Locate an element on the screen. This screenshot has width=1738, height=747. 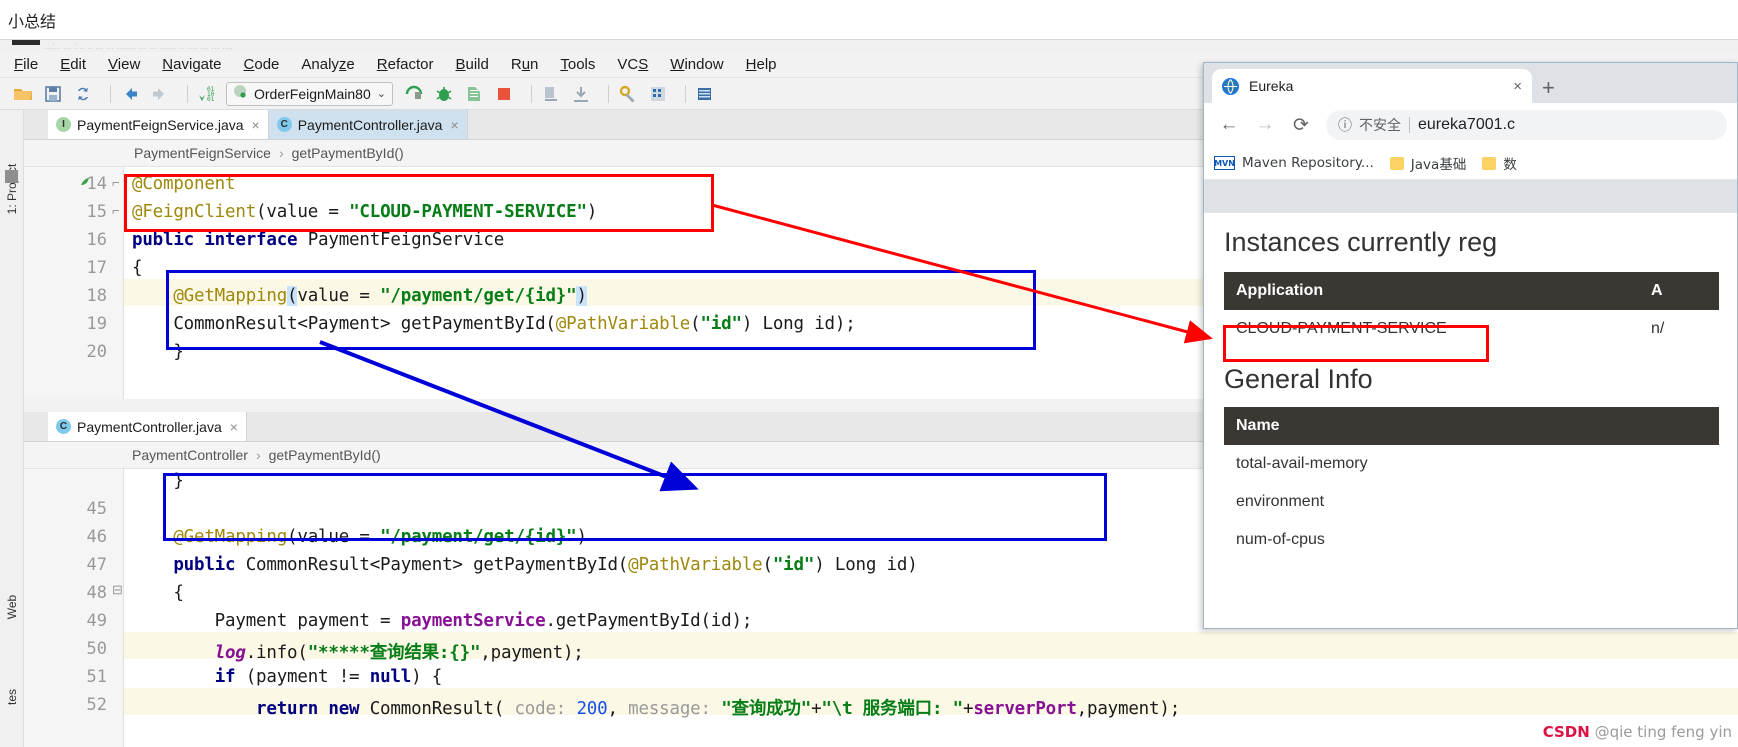
column-header-application: Application is located at coordinates (1280, 290).